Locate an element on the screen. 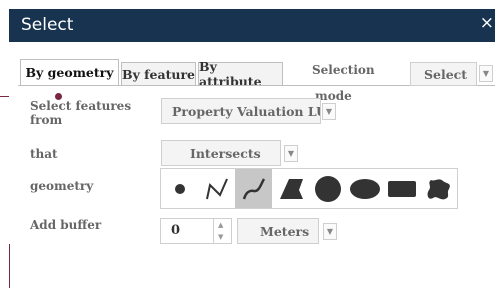  spatial-relation-select: Intersects is located at coordinates (221, 153).